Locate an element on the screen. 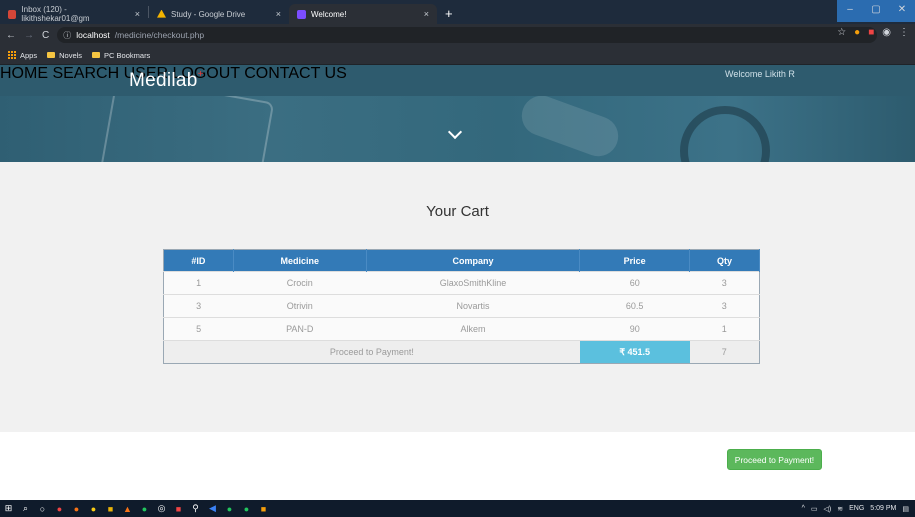 This screenshot has height=517, width=915. file-explorer-icon: ■ is located at coordinates (110, 508).